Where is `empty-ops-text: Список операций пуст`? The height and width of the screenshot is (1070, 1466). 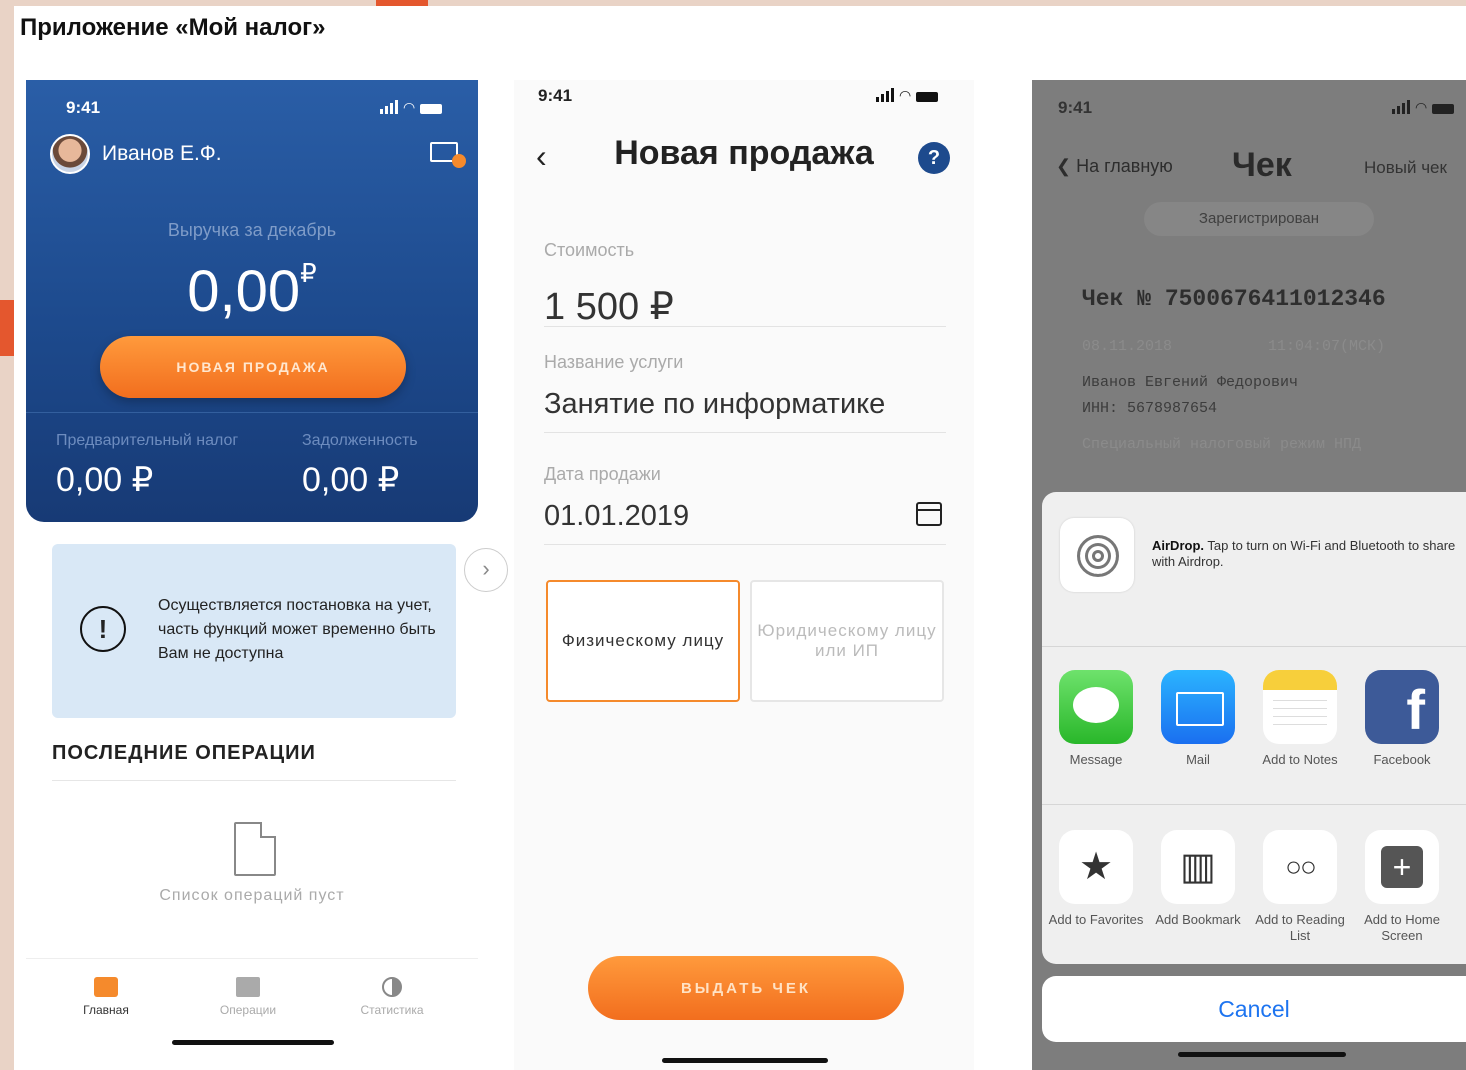
empty-ops-text: Список операций пуст is located at coordinates (252, 895).